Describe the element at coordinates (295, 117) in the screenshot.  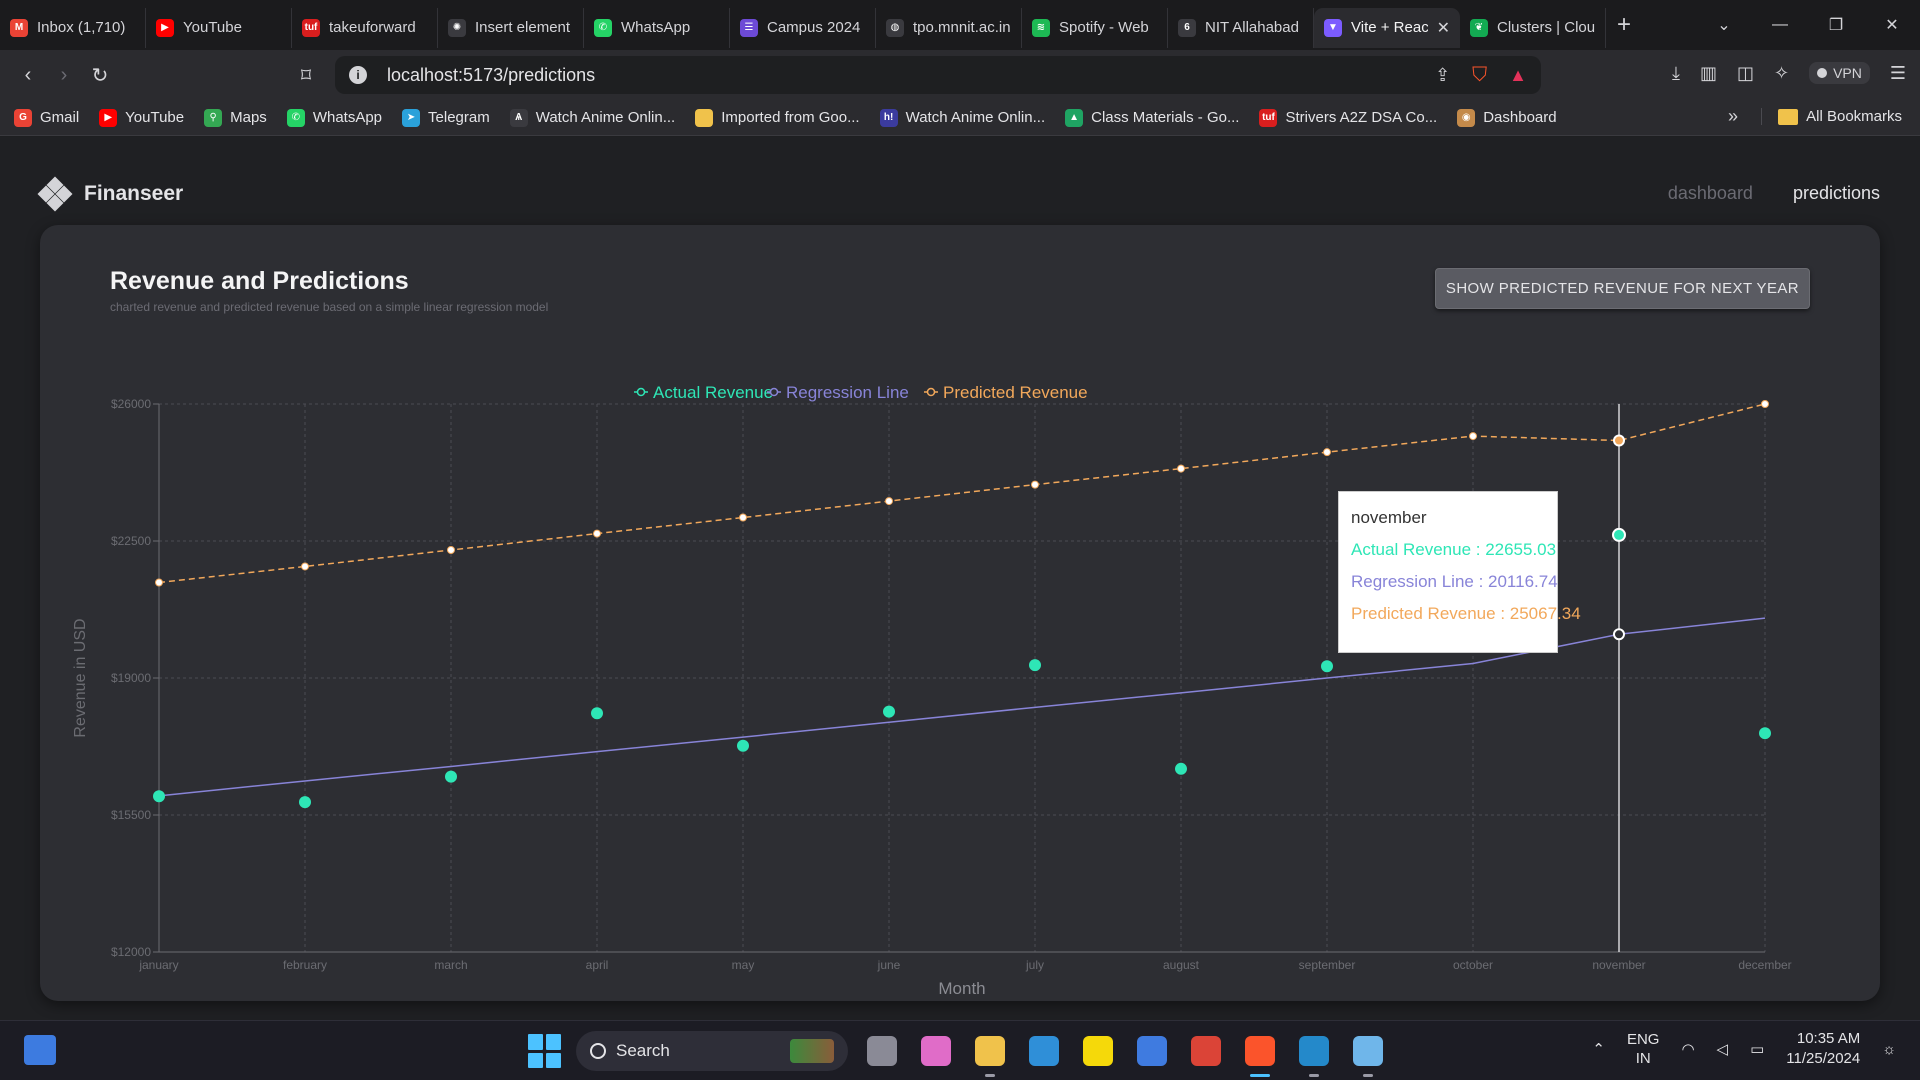
I see `whatsapp-icon: ✆` at that location.